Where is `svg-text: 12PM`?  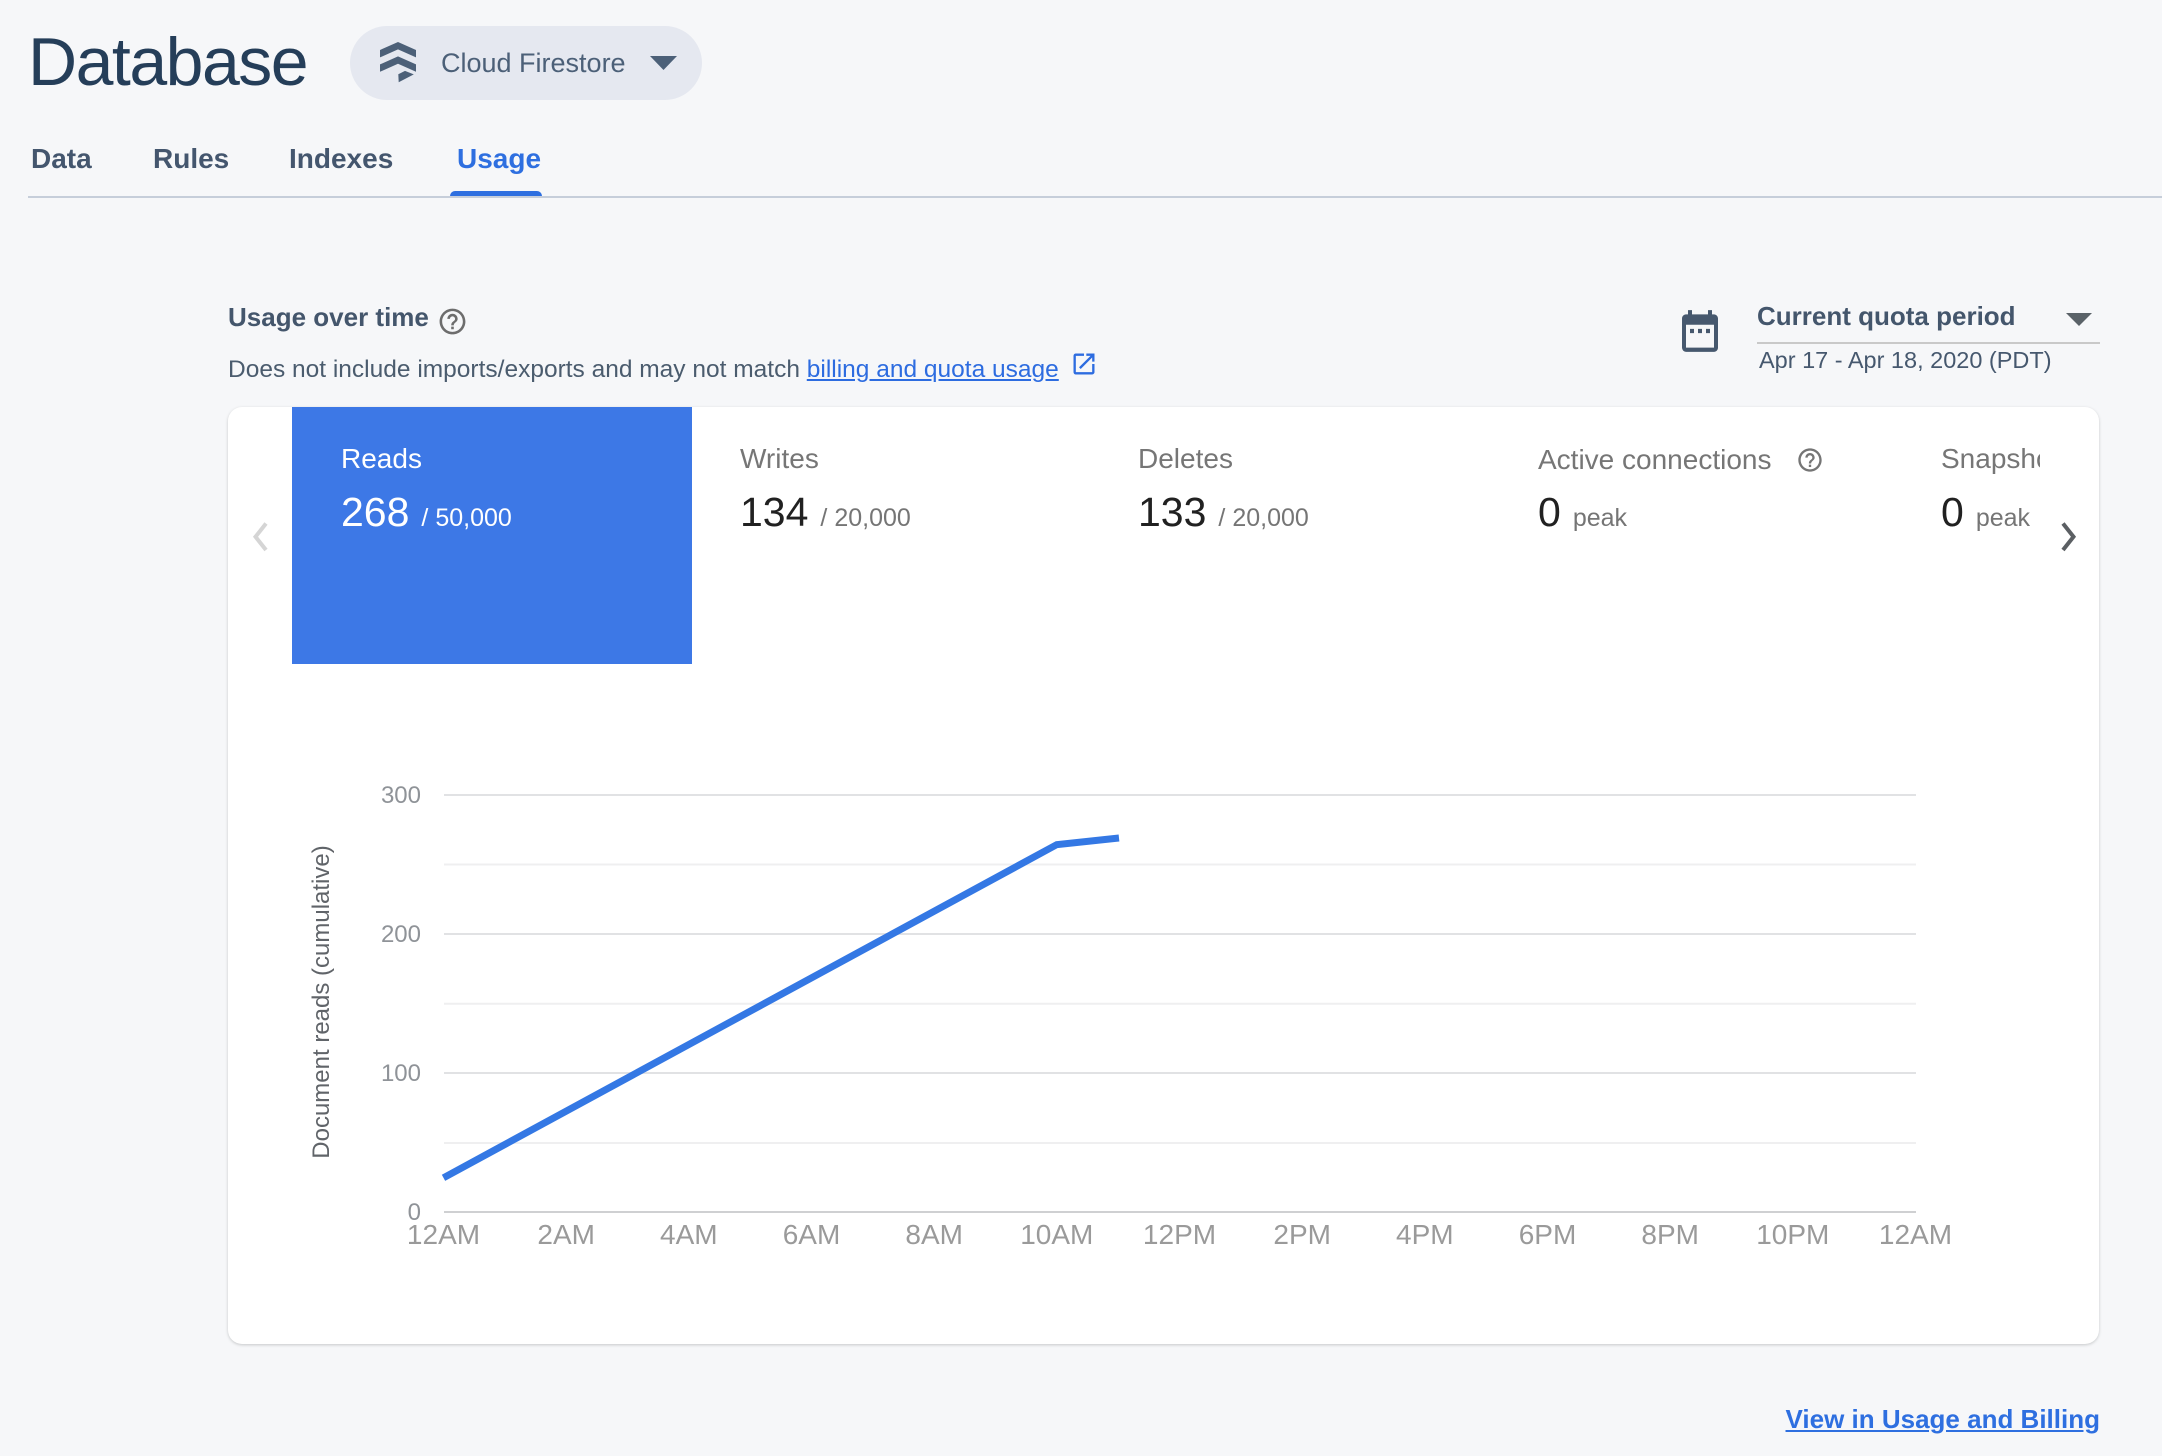 svg-text: 12PM is located at coordinates (1179, 1234).